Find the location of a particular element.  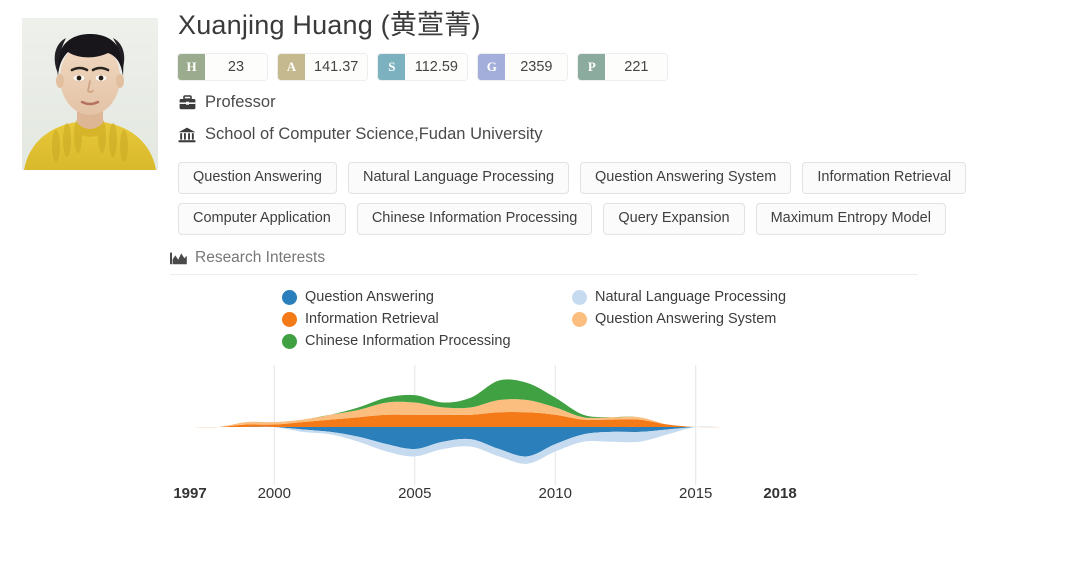

research-tag-chip: Chinese Information Processing is located at coordinates (474, 219).